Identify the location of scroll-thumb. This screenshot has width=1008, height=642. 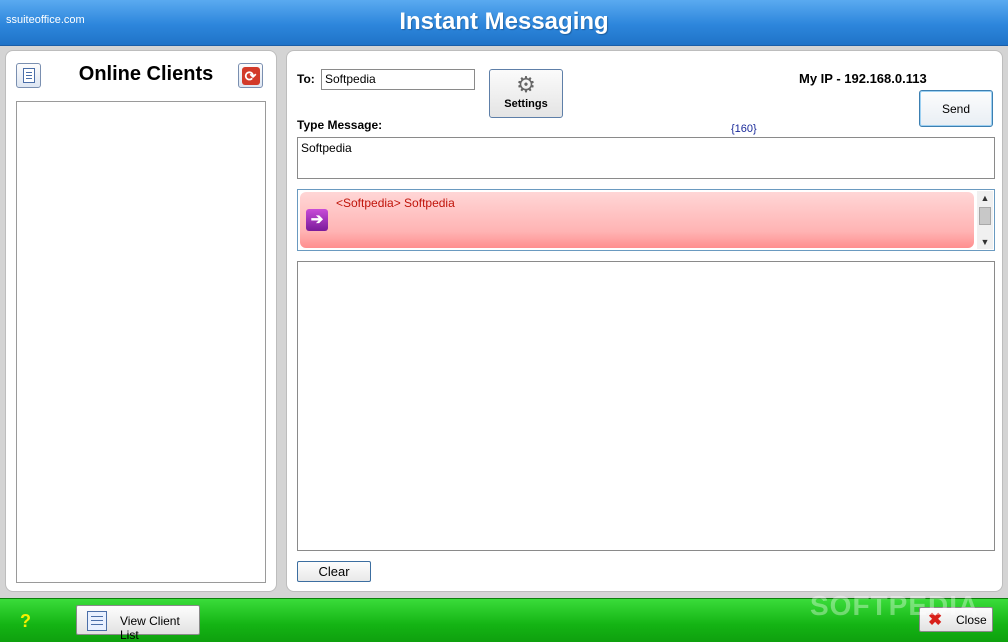
(985, 216).